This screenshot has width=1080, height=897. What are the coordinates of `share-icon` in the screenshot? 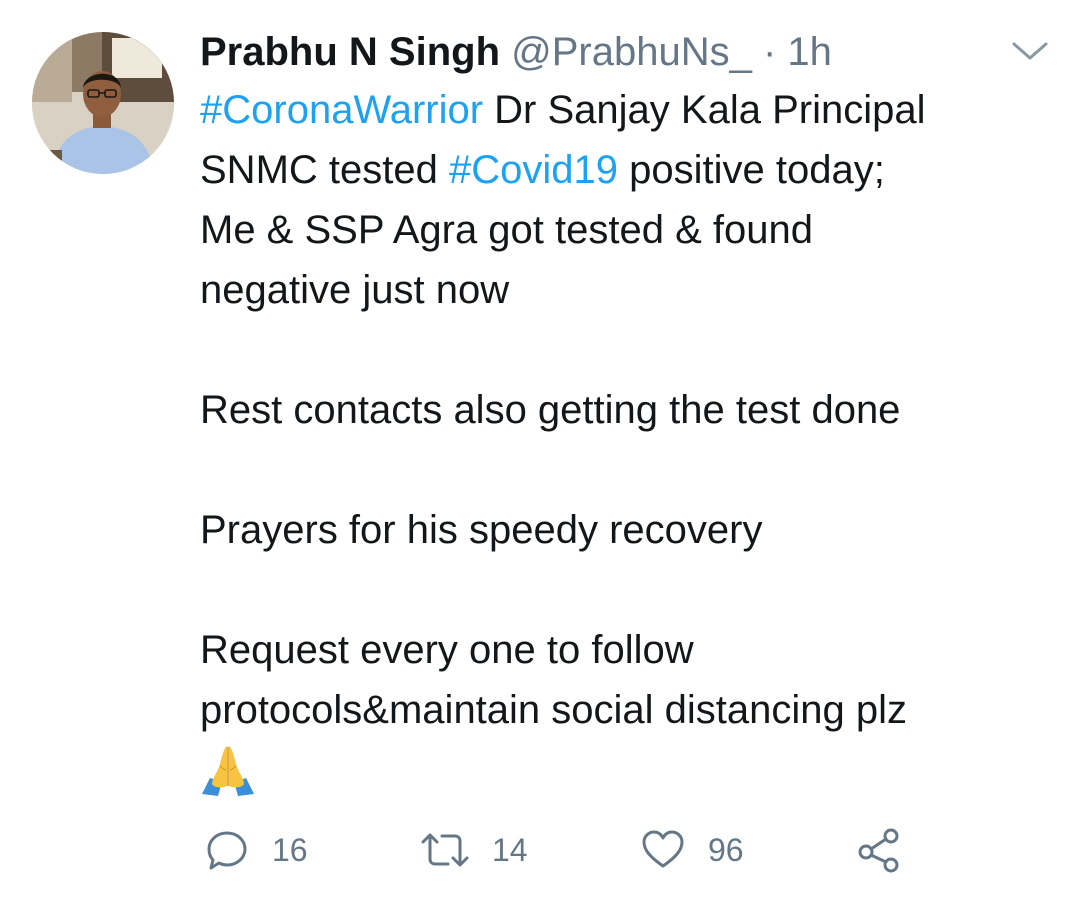 It's located at (878, 850).